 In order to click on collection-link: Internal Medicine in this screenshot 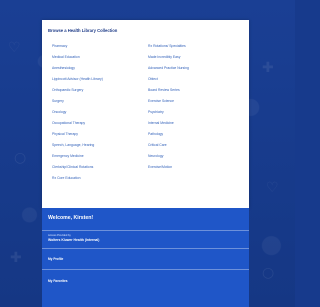, I will do `click(193, 124)`.